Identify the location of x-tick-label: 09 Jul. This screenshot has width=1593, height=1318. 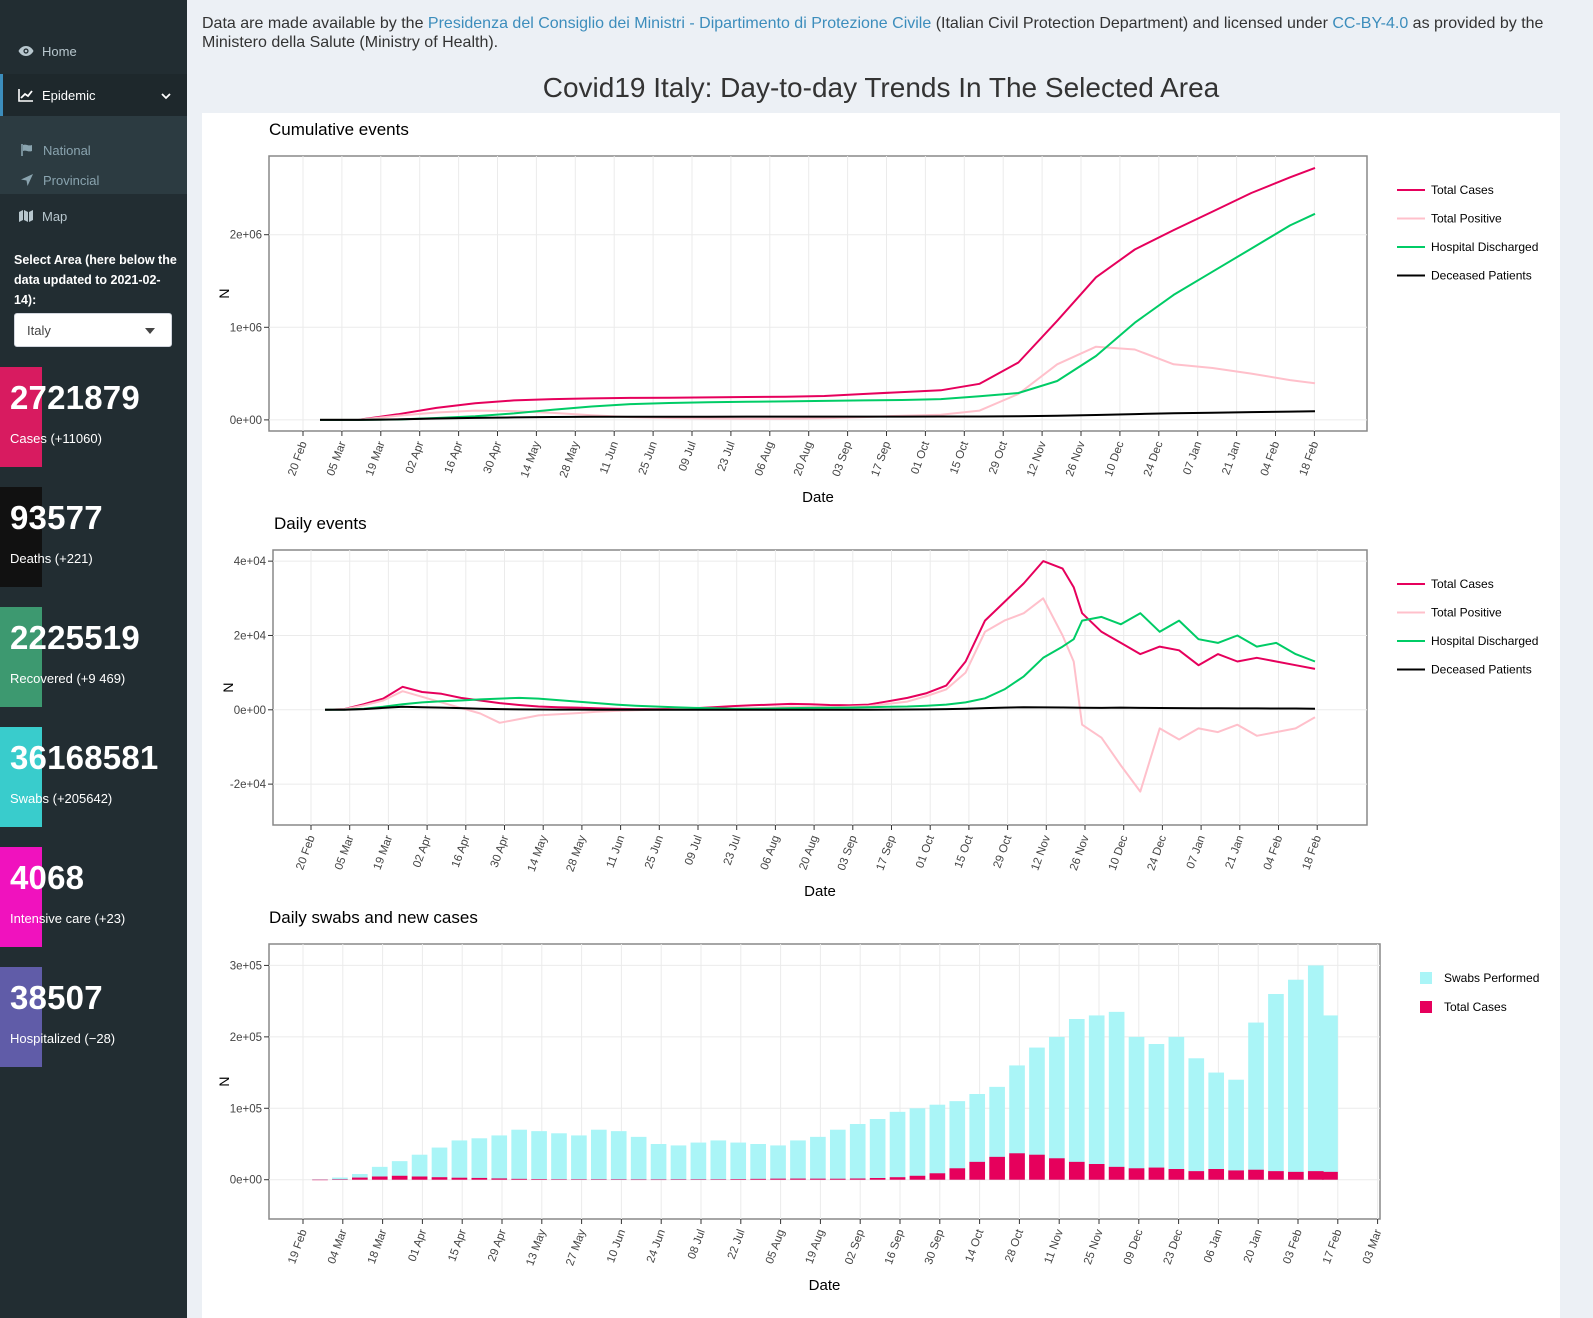
(688, 456).